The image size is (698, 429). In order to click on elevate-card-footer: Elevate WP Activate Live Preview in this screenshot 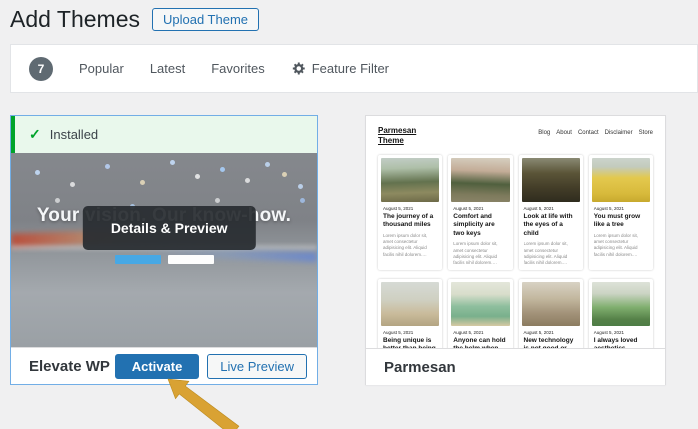, I will do `click(164, 365)`.